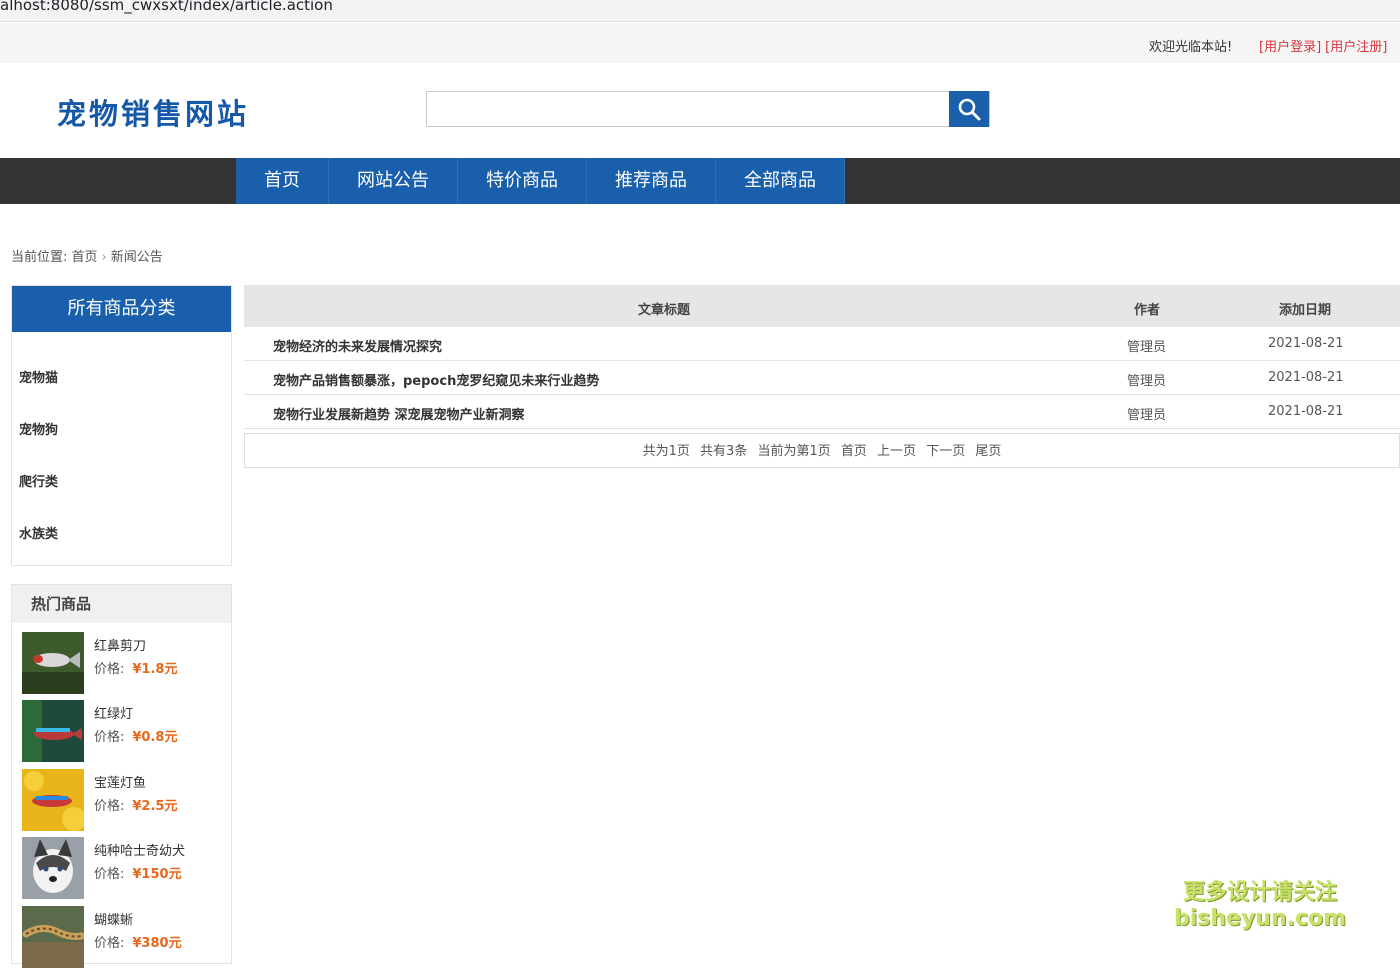  I want to click on category-panel: 所有商品分类 宠物猫 宠物狗 爬行类 水族类, so click(121, 425).